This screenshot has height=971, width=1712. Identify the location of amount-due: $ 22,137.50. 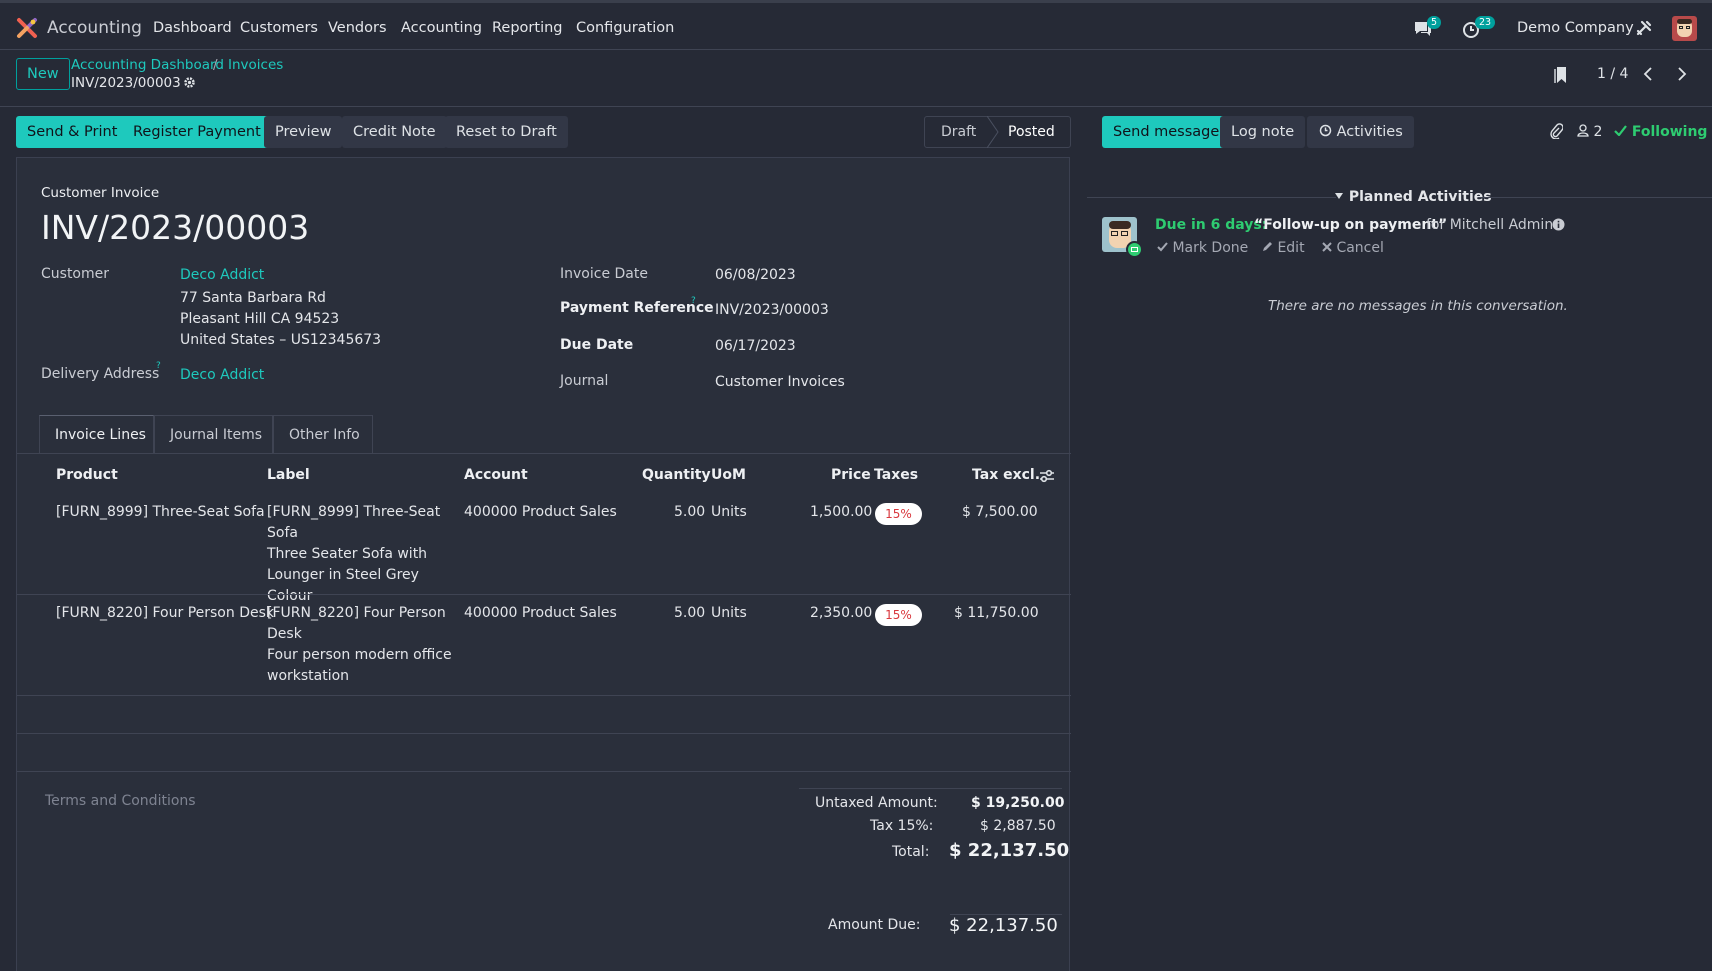
(1003, 925).